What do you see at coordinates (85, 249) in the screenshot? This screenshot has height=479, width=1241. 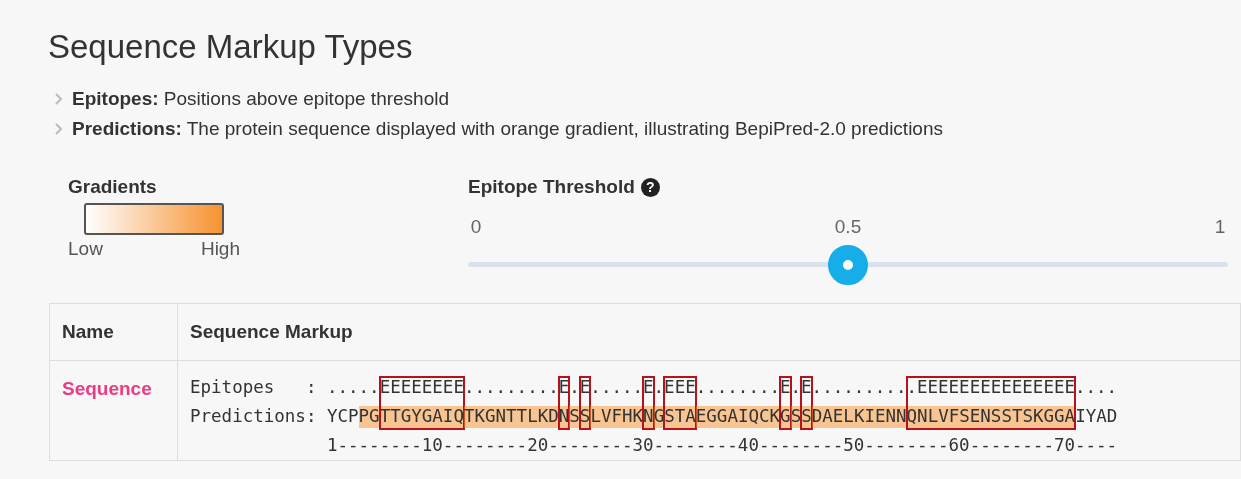 I see `low-label: Low` at bounding box center [85, 249].